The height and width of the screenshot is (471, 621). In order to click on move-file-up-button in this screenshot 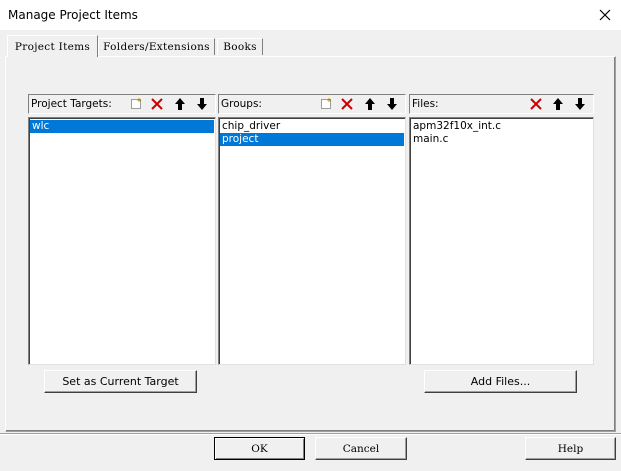, I will do `click(558, 104)`.